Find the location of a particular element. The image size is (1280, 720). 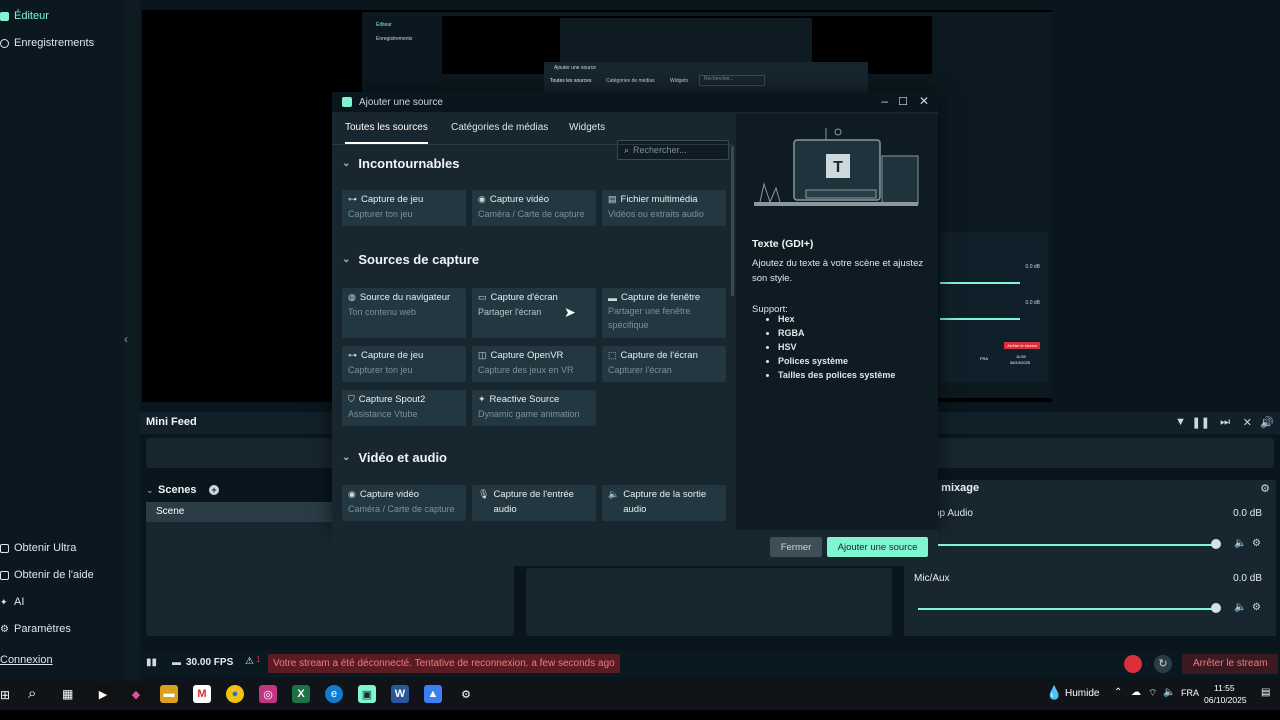

chevron-down-icon: ⌄ is located at coordinates (150, 490).